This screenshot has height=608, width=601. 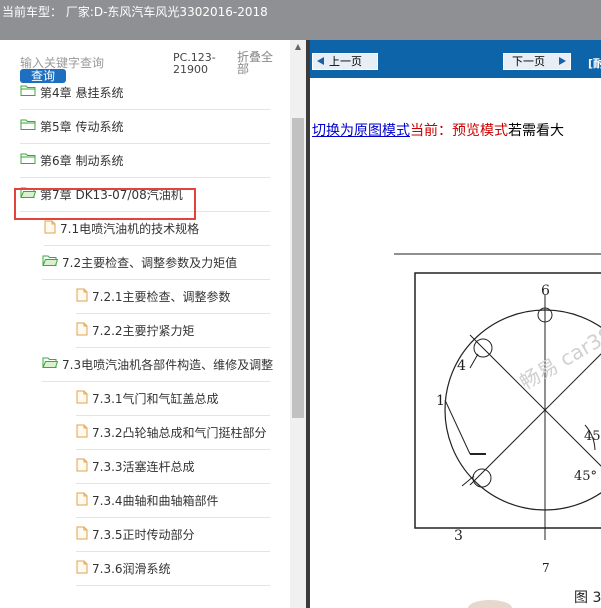 I want to click on tree-item: 第5章 传动系统, so click(x=71, y=126).